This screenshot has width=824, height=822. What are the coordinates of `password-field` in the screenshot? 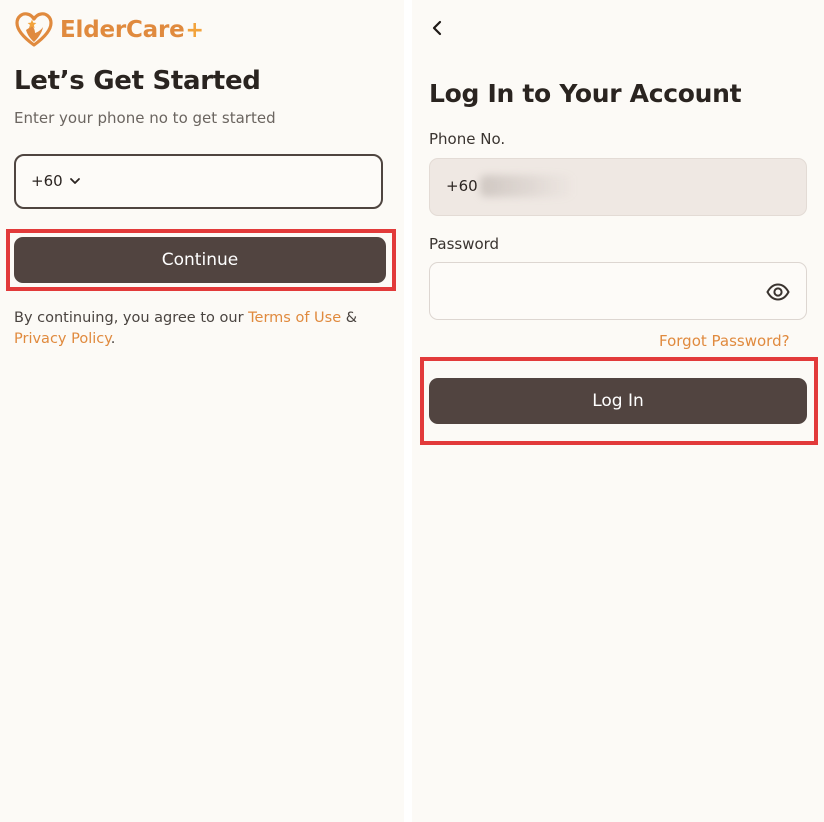 It's located at (618, 291).